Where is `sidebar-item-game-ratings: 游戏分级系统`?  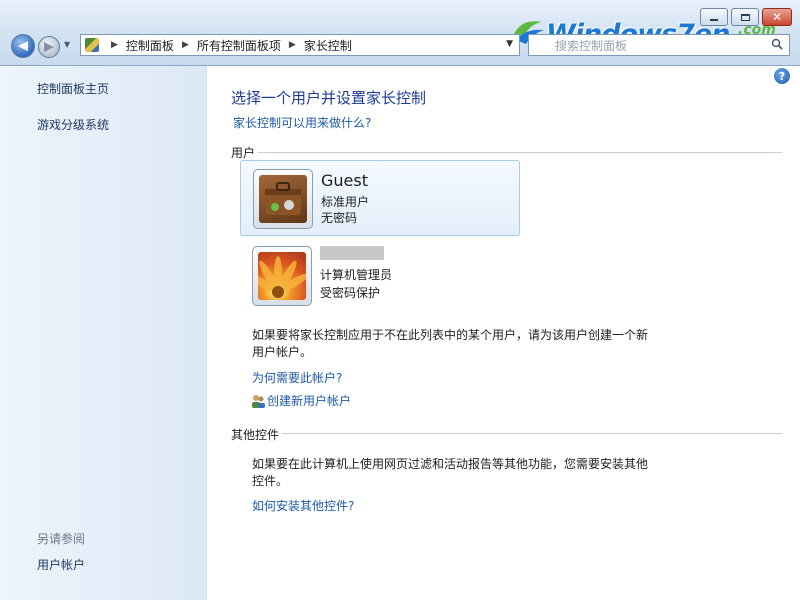 sidebar-item-game-ratings: 游戏分级系统 is located at coordinates (73, 124).